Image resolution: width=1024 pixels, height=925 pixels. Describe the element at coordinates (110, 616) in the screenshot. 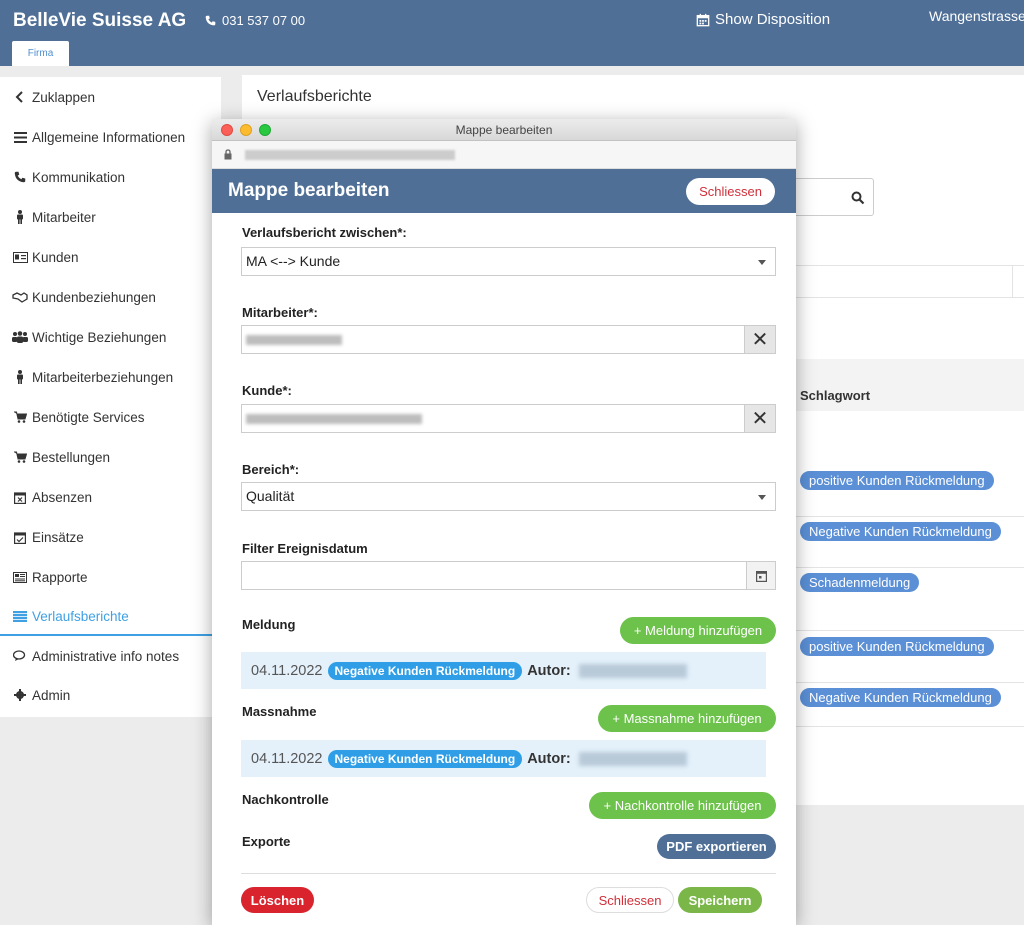

I see `sidebar-item-verlaufsberichte: Verlaufsberichte` at that location.